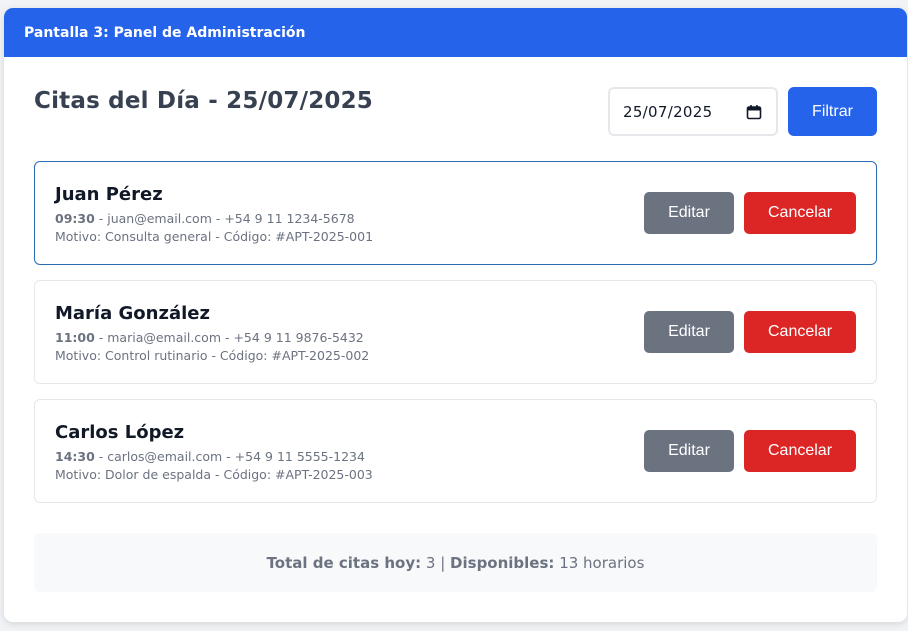 This screenshot has height=631, width=908. Describe the element at coordinates (109, 194) in the screenshot. I see `patient-name: Juan Pérez` at that location.